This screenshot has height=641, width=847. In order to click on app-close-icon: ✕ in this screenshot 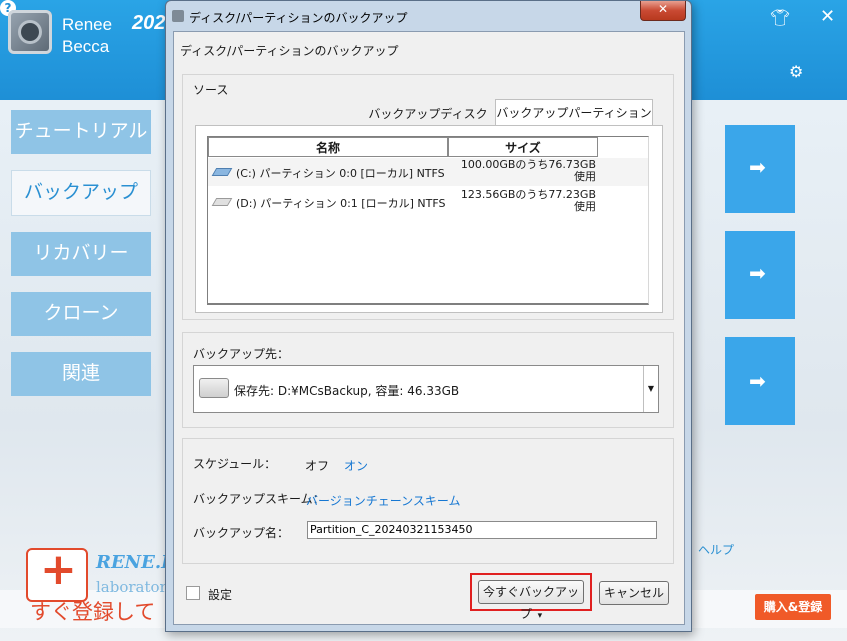, I will do `click(827, 16)`.